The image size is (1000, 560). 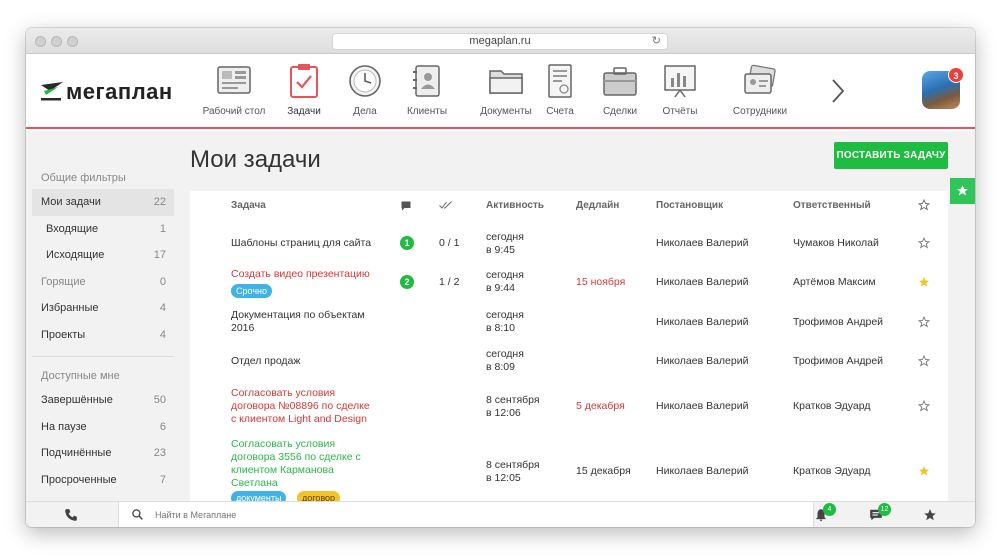 I want to click on star-column-icon, so click(x=924, y=205).